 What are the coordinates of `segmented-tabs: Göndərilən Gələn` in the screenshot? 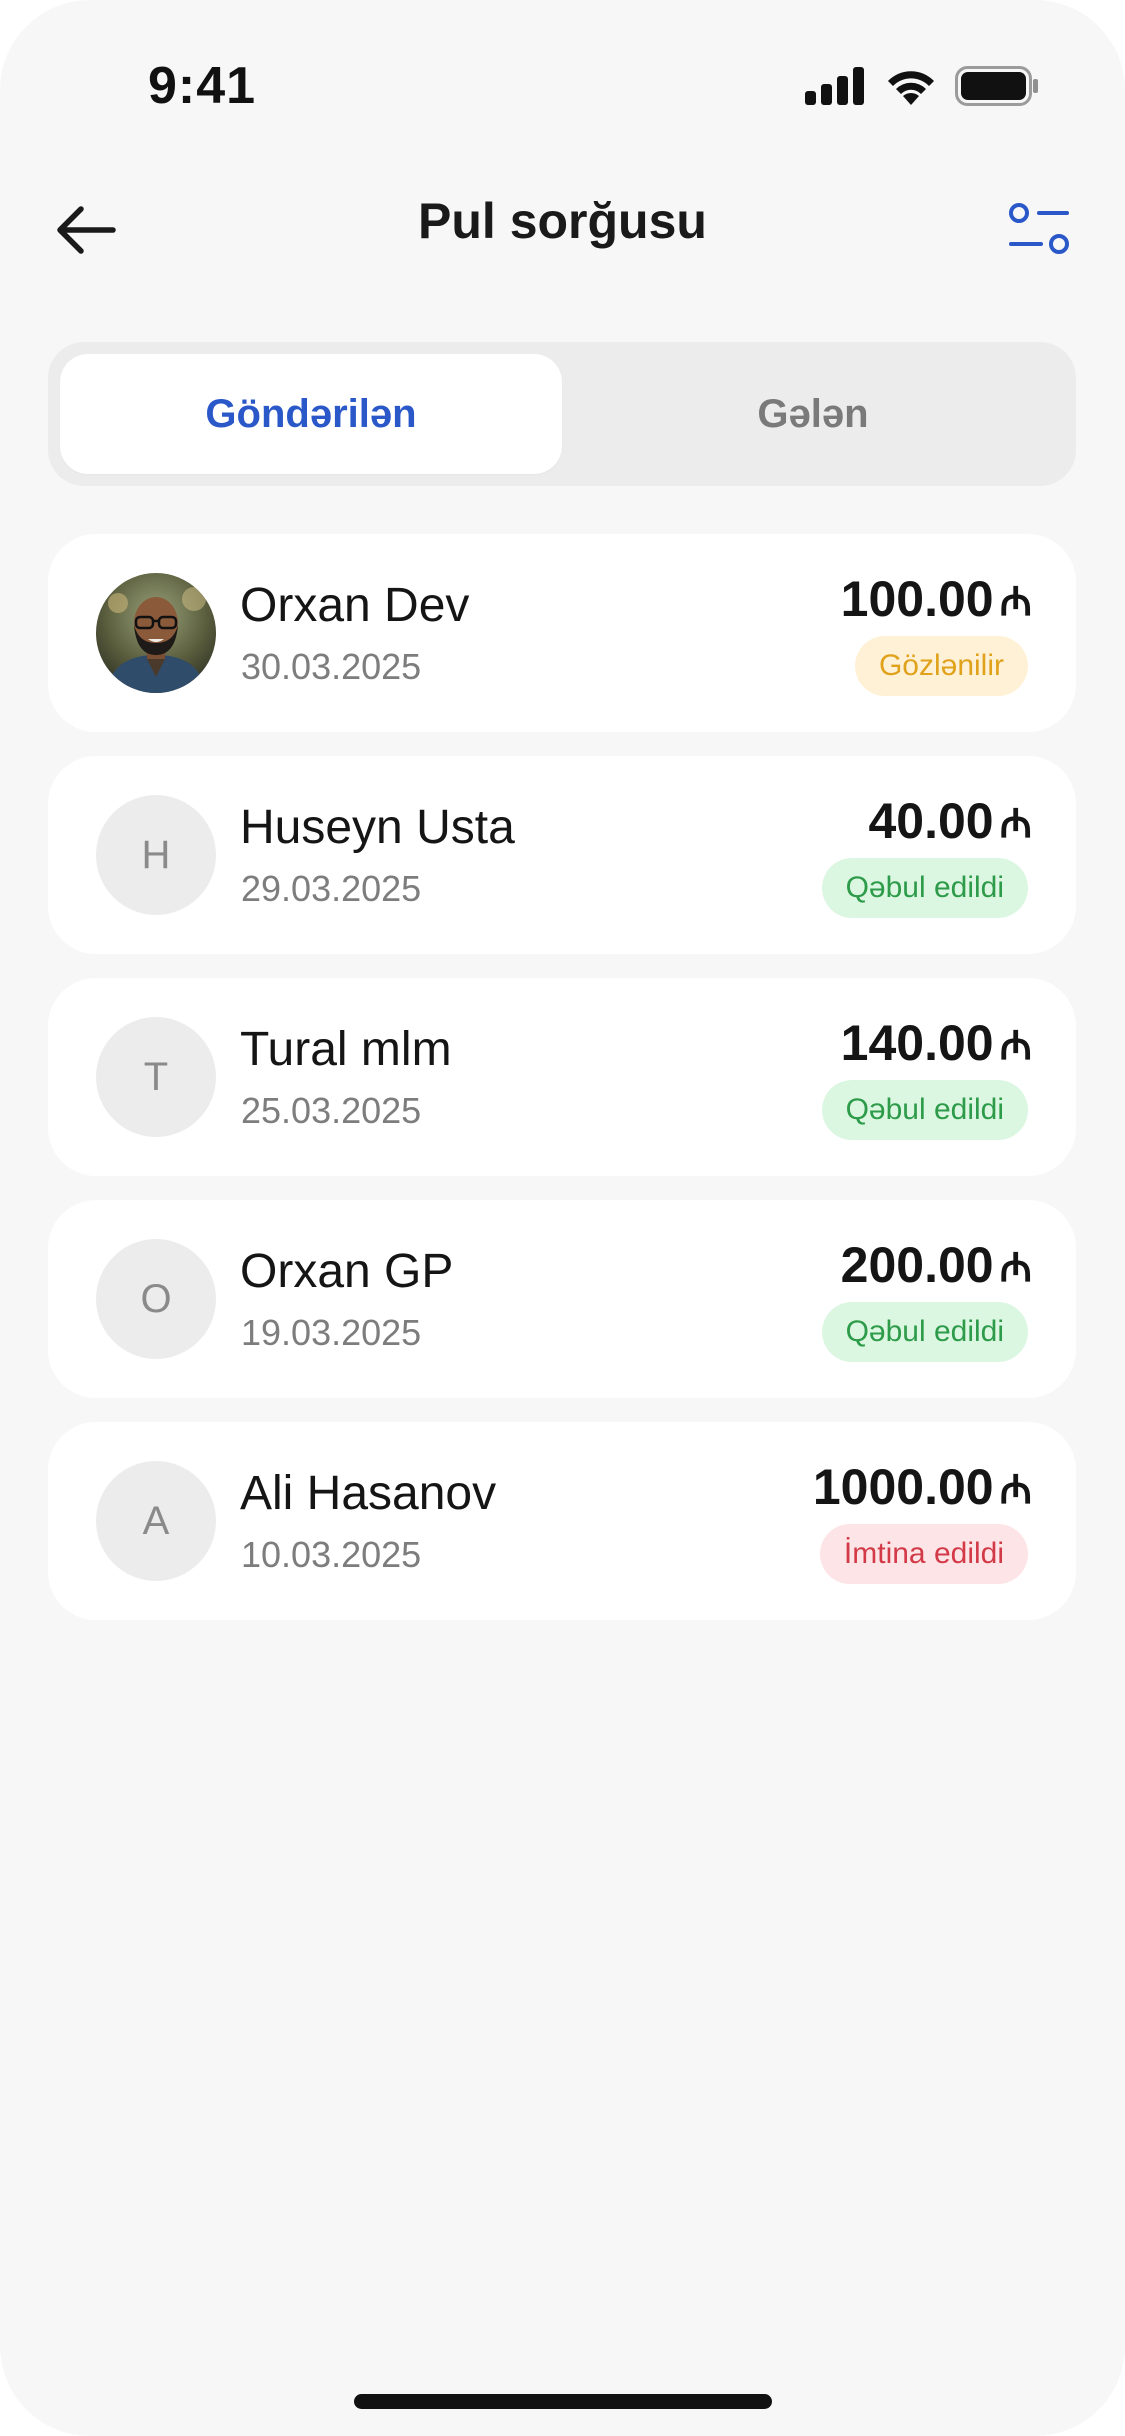 It's located at (562, 414).